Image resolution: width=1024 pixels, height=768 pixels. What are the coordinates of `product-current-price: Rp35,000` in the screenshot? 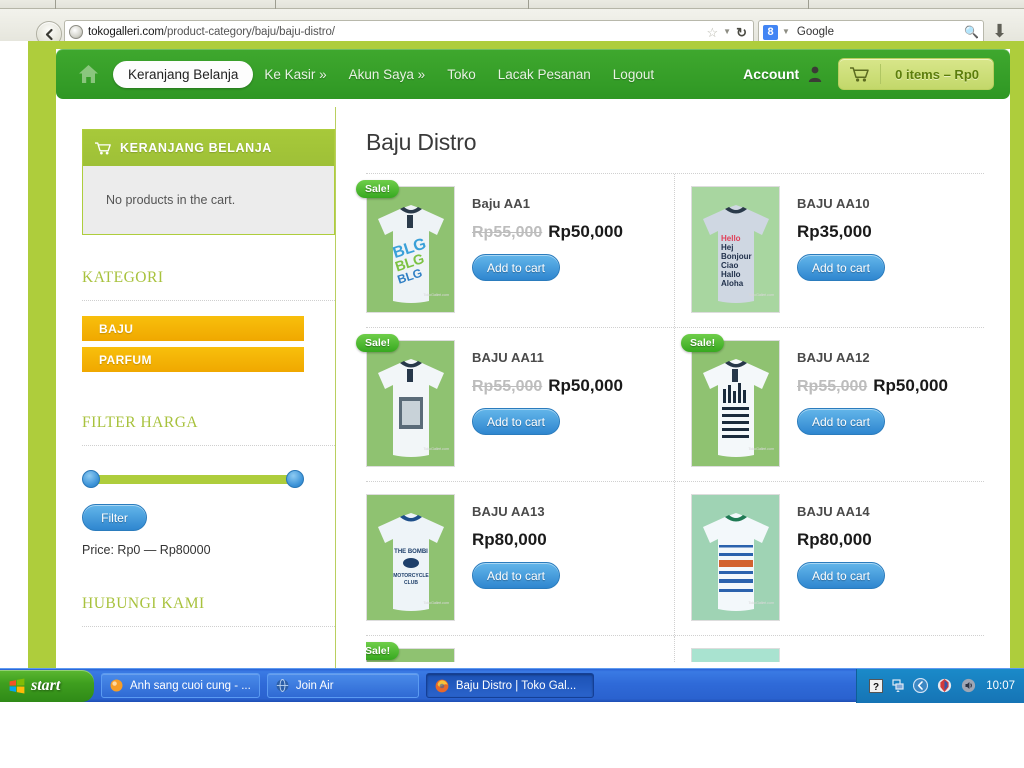 It's located at (834, 231).